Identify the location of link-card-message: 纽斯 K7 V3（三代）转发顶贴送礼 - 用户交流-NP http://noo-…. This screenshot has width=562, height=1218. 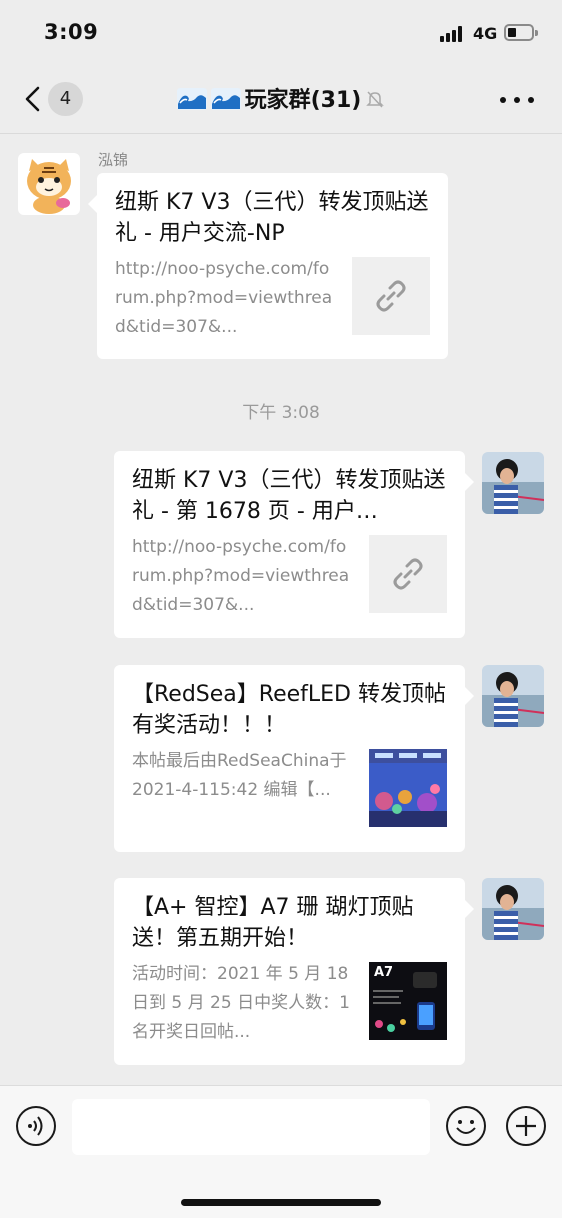
(268, 266).